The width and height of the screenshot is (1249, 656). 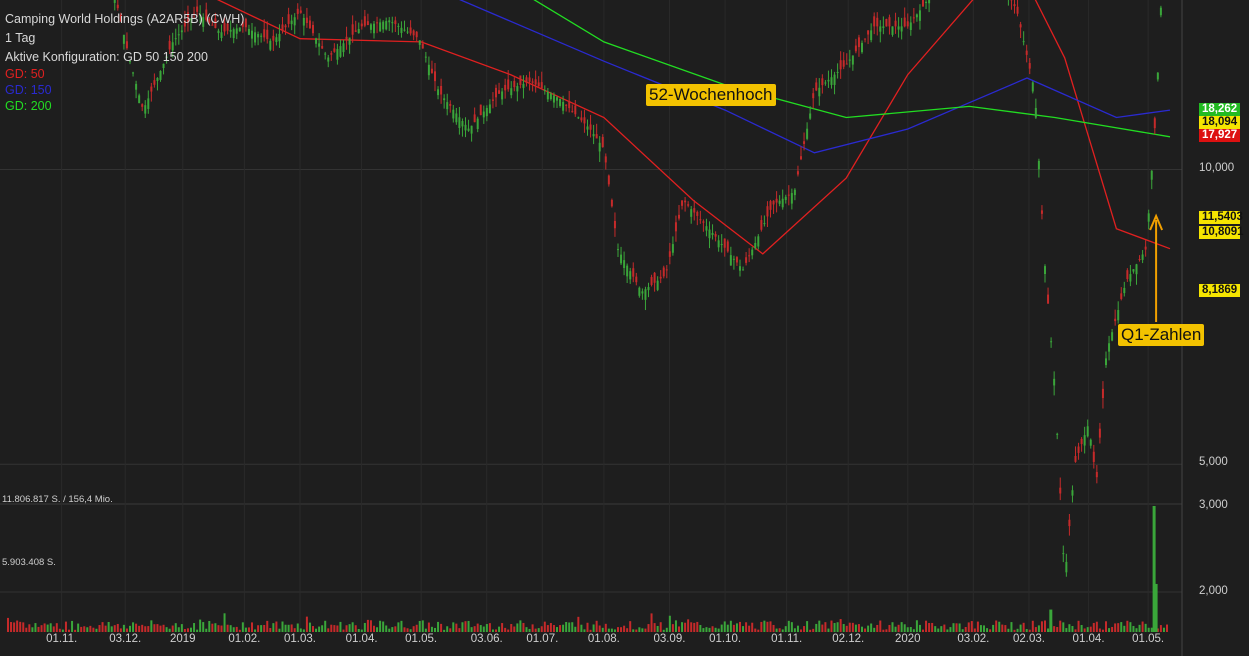 I want to click on volume-max-label: 11.806.817 S. / 156,4 Mio., so click(x=57, y=499).